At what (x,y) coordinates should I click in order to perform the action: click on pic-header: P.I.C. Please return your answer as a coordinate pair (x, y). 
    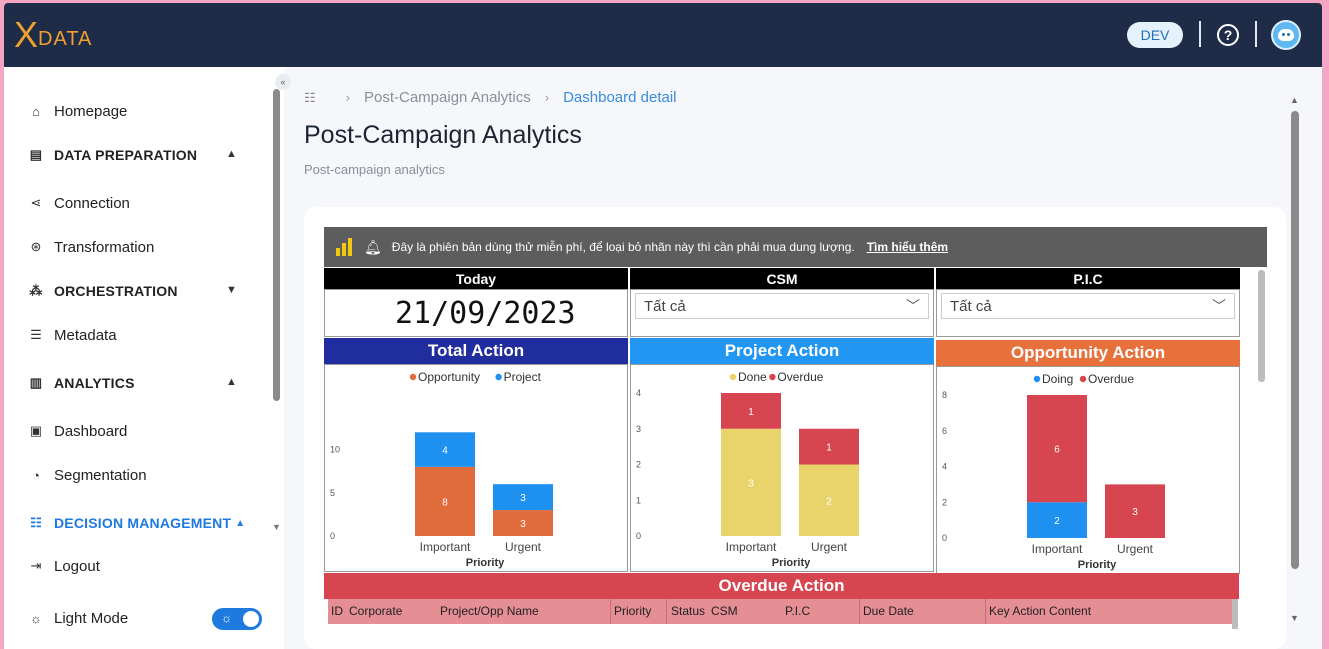
    Looking at the image, I should click on (1088, 278).